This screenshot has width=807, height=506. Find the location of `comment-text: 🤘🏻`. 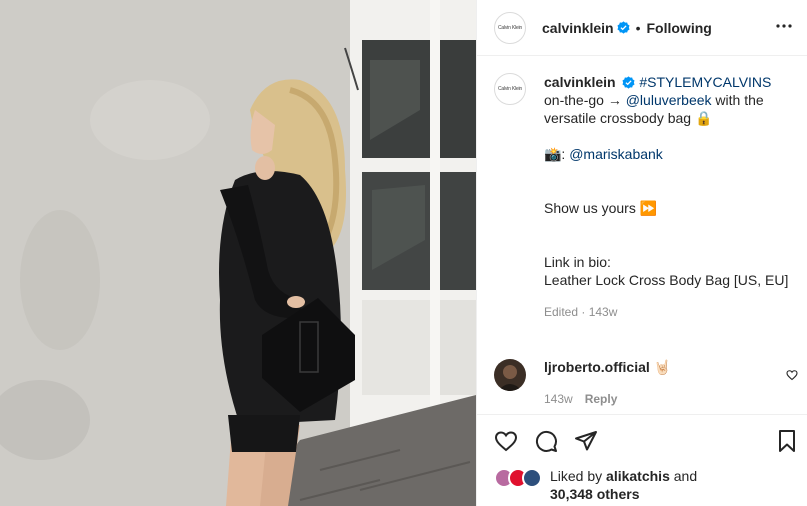

comment-text: 🤘🏻 is located at coordinates (662, 367).